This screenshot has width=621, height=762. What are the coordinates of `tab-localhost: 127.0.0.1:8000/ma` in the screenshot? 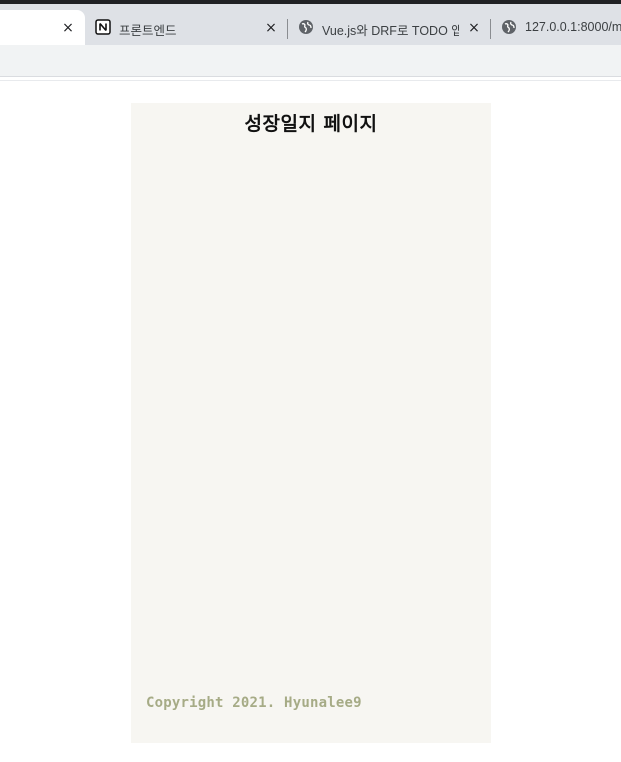 It's located at (556, 27).